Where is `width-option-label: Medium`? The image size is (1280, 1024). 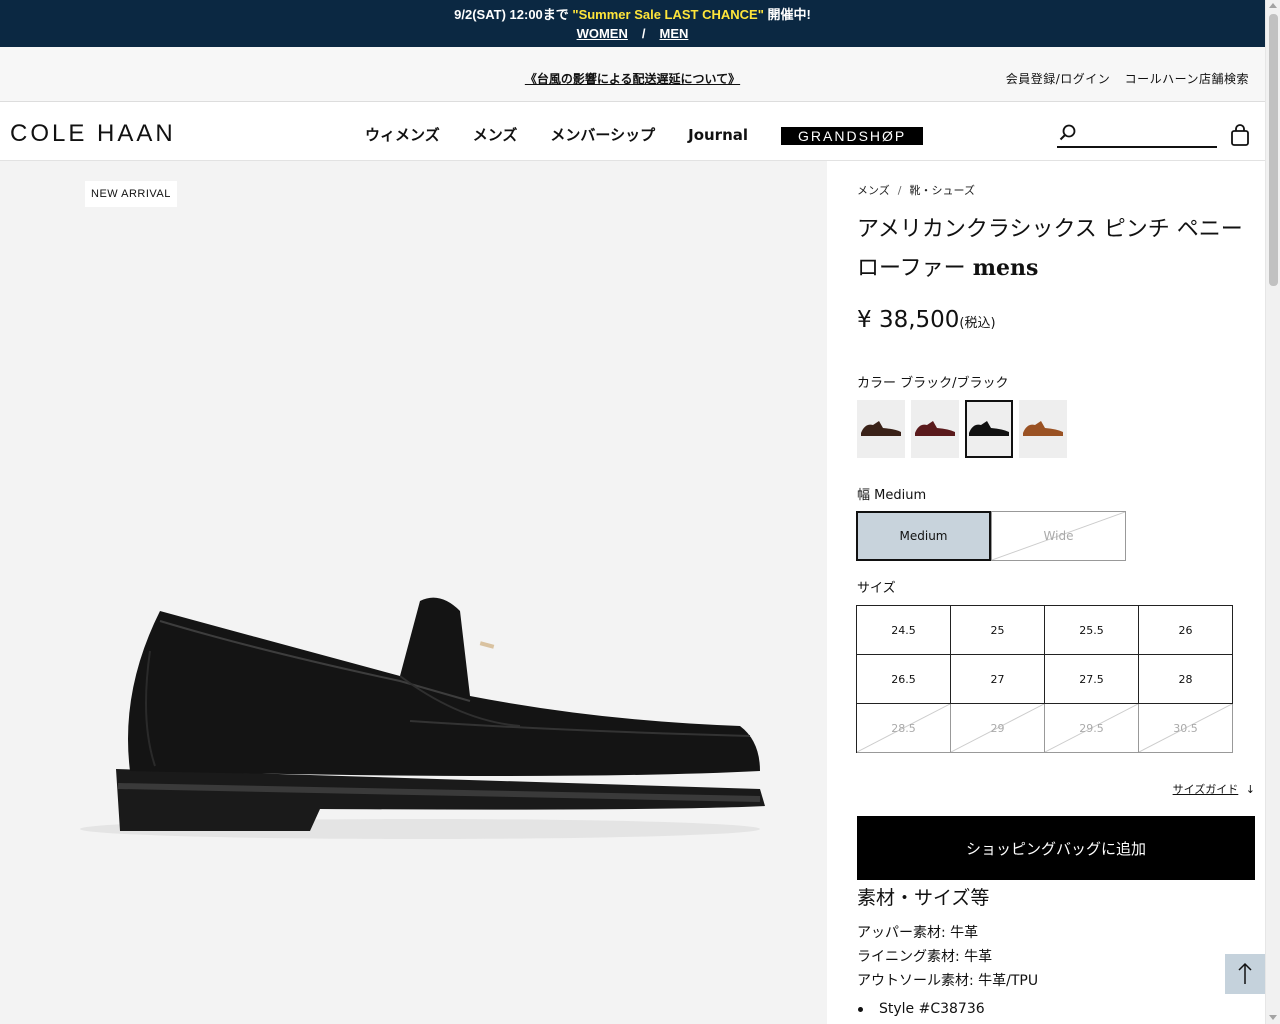
width-option-label: Medium is located at coordinates (923, 536).